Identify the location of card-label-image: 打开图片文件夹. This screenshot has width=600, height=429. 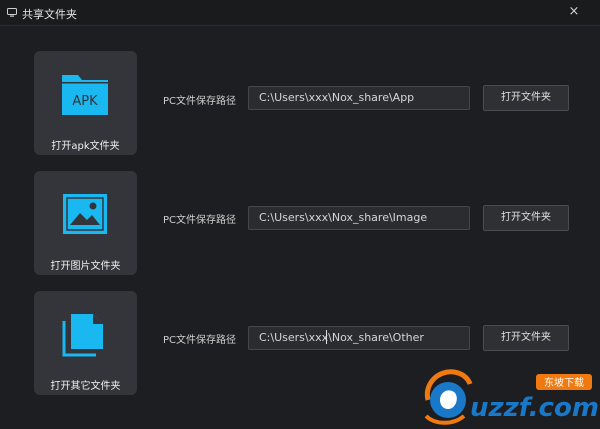
(85, 266).